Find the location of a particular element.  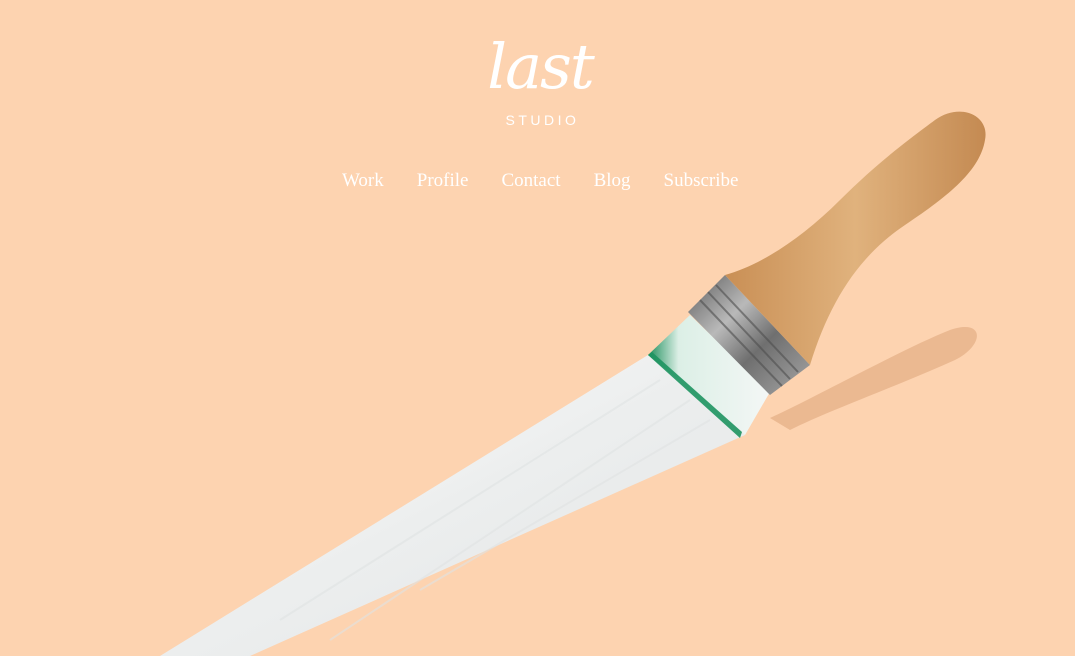

nav-item-profile: Profile is located at coordinates (443, 181).